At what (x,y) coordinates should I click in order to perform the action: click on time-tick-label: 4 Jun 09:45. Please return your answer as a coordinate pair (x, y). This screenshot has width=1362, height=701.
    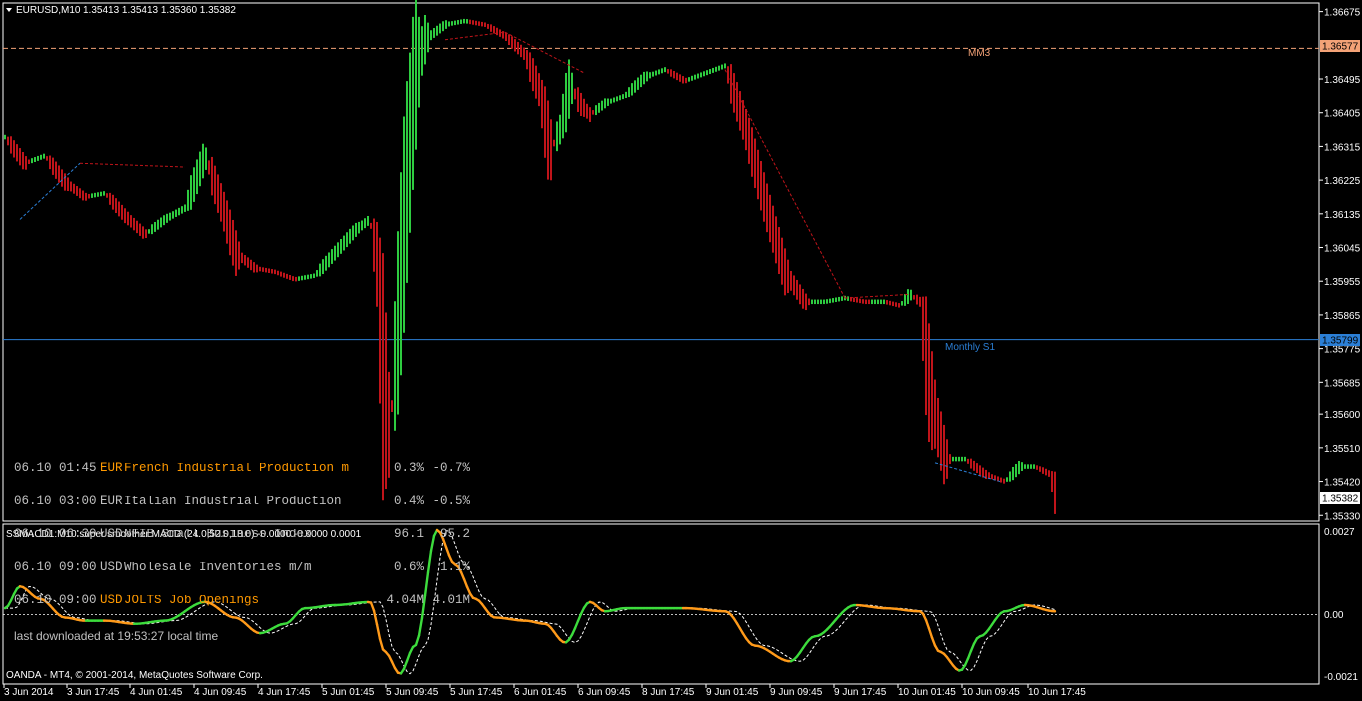
    Looking at the image, I should click on (220, 692).